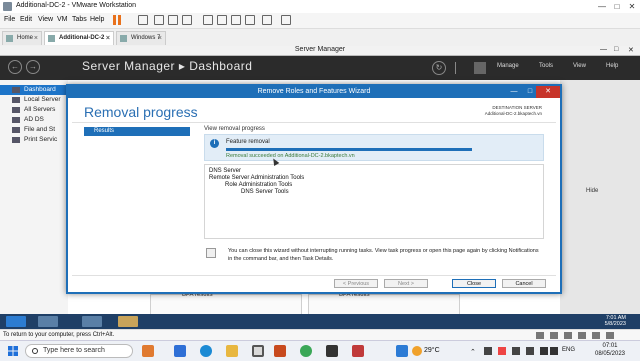 The height and width of the screenshot is (361, 640). Describe the element at coordinates (34, 100) in the screenshot. I see `sidebar-item-local-server: Local Server` at that location.